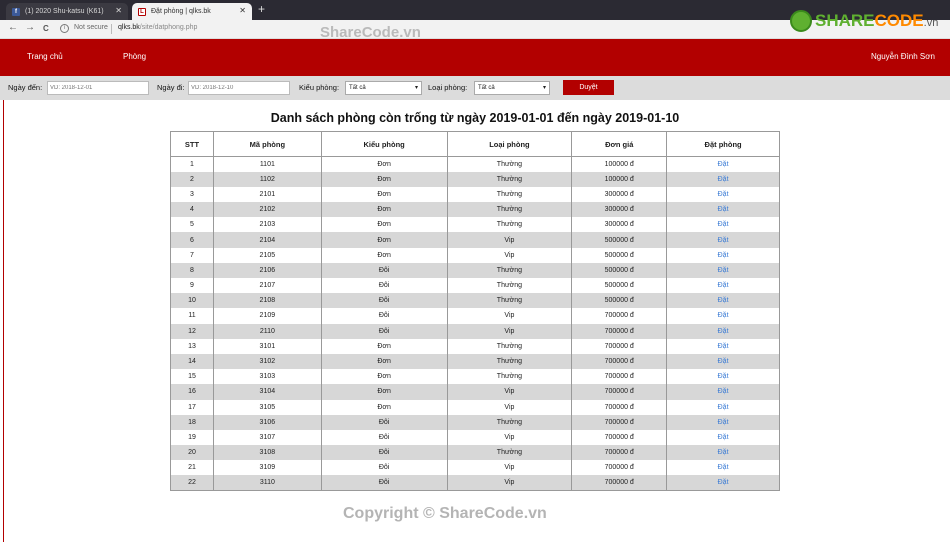 The height and width of the screenshot is (542, 950). What do you see at coordinates (46, 28) in the screenshot?
I see `reload-icon: C` at bounding box center [46, 28].